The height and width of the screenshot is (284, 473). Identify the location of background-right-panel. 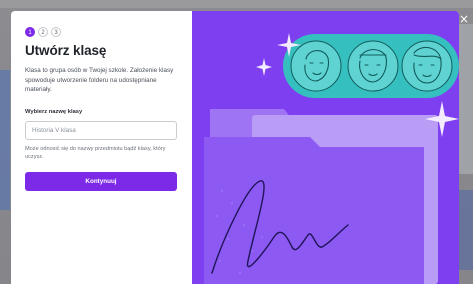
(465, 99).